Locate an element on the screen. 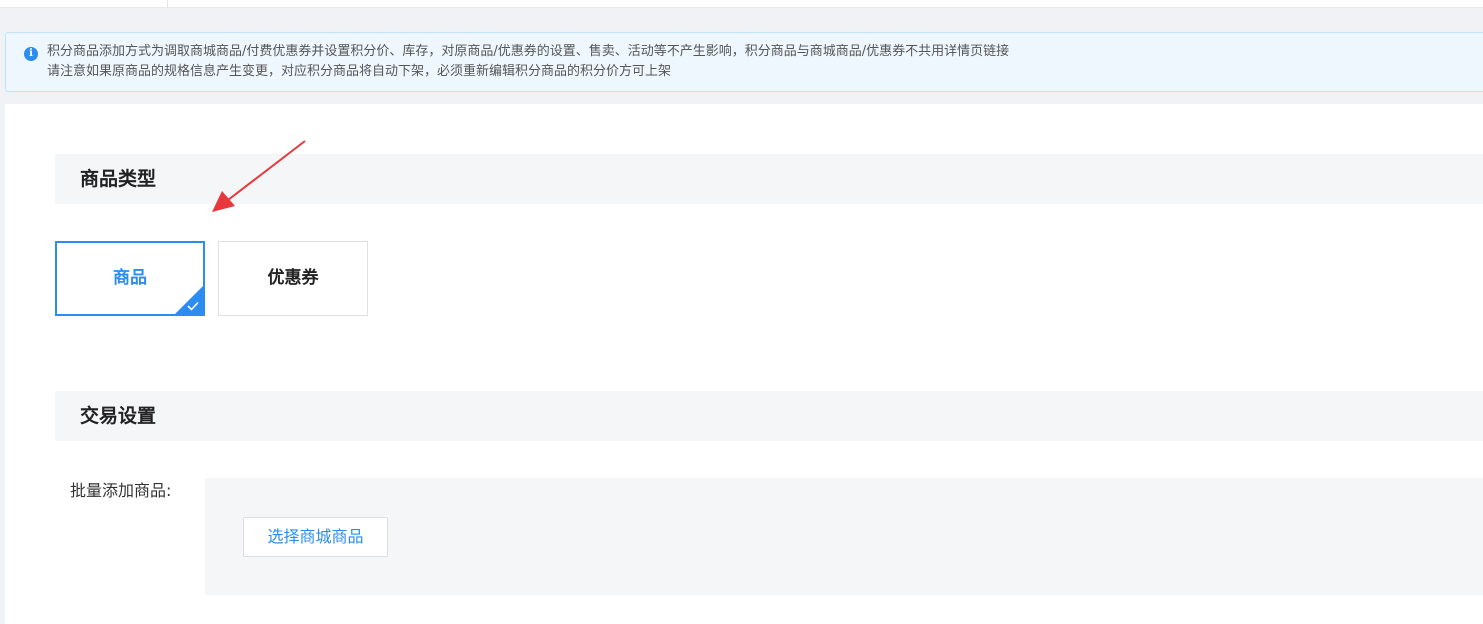  type-option-coupon-label: 优惠券 is located at coordinates (293, 278).